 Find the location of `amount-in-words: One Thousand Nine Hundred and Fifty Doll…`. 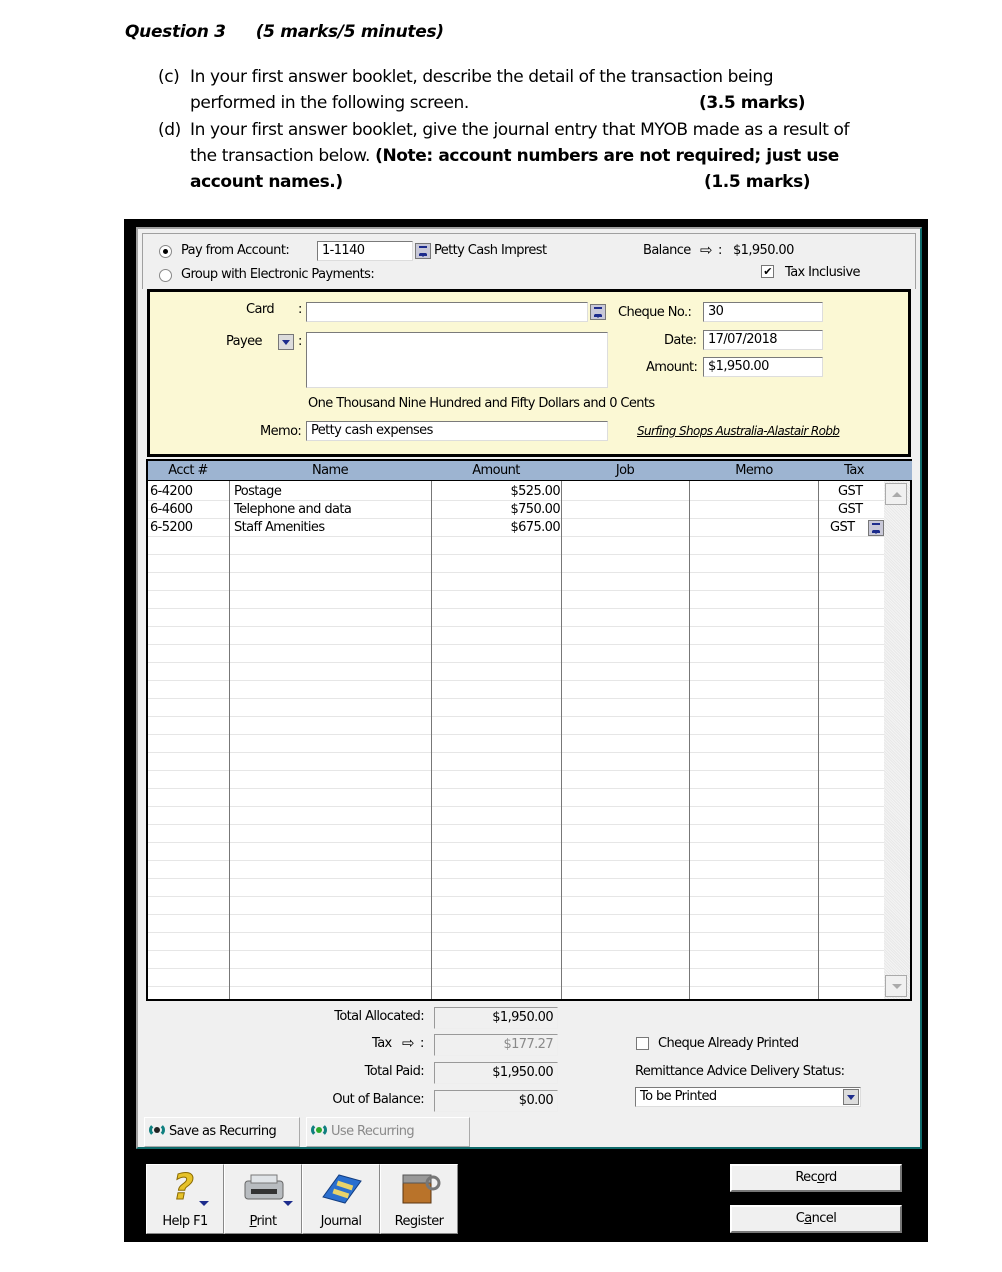

amount-in-words: One Thousand Nine Hundred and Fifty Doll… is located at coordinates (481, 403).